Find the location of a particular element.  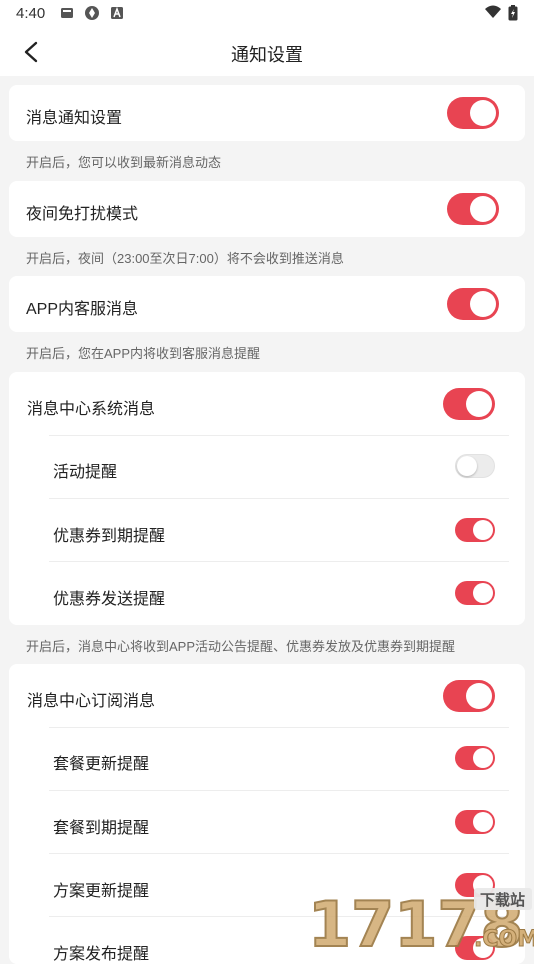

in-app-service-label: APP内客服消息 is located at coordinates (82, 309).